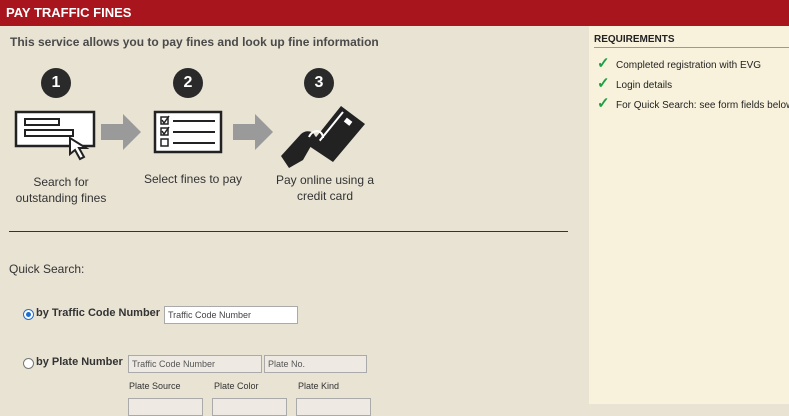  What do you see at coordinates (319, 386) in the screenshot?
I see `plate-kind-label: Plate Kind` at bounding box center [319, 386].